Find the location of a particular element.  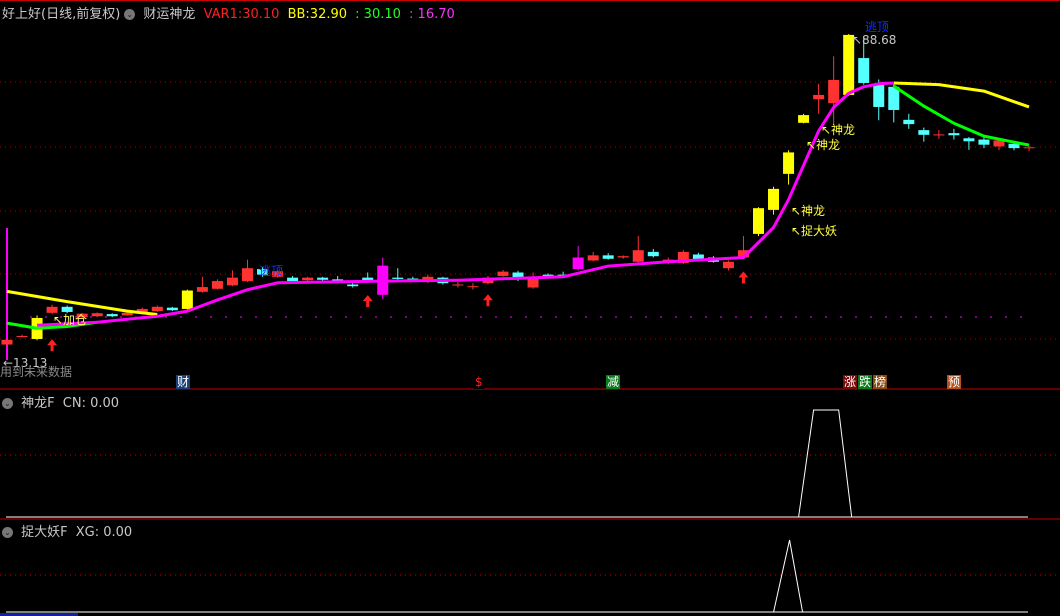

ma-upper-line is located at coordinates (961, 95).